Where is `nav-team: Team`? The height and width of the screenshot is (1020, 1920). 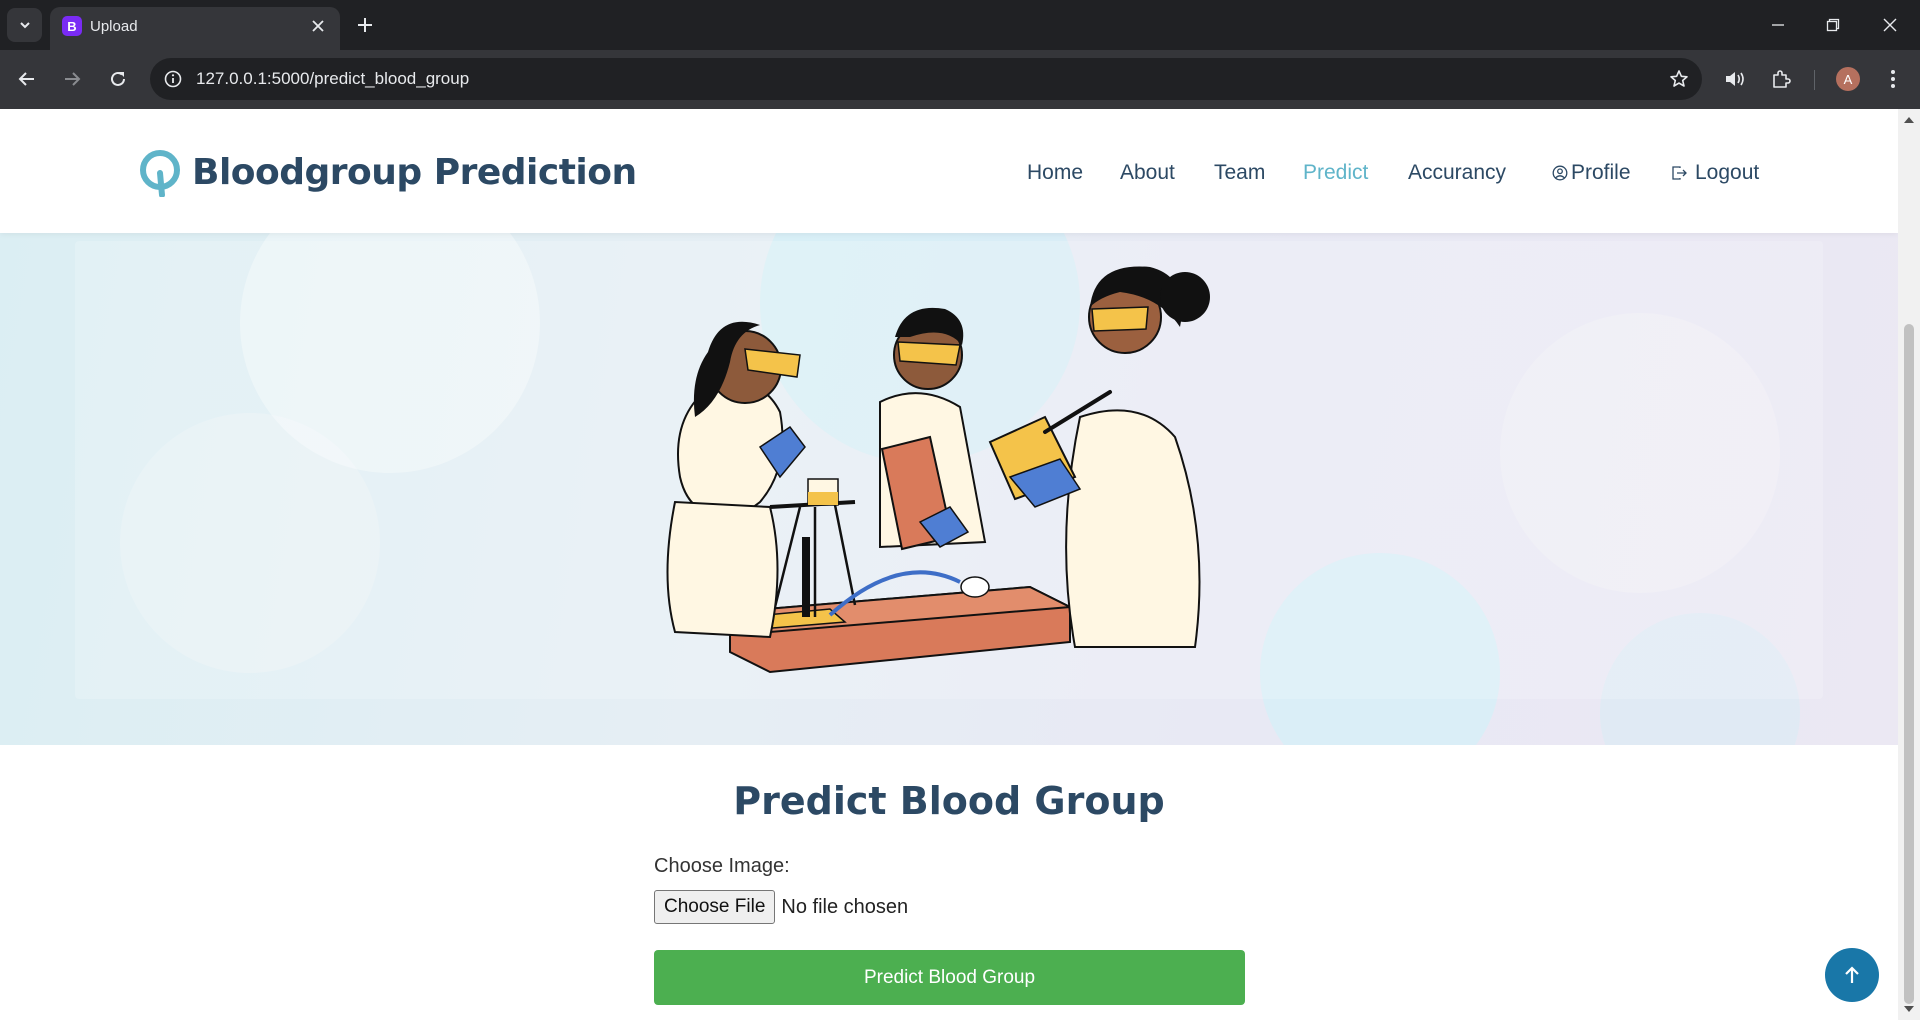
nav-team: Team is located at coordinates (1239, 173).